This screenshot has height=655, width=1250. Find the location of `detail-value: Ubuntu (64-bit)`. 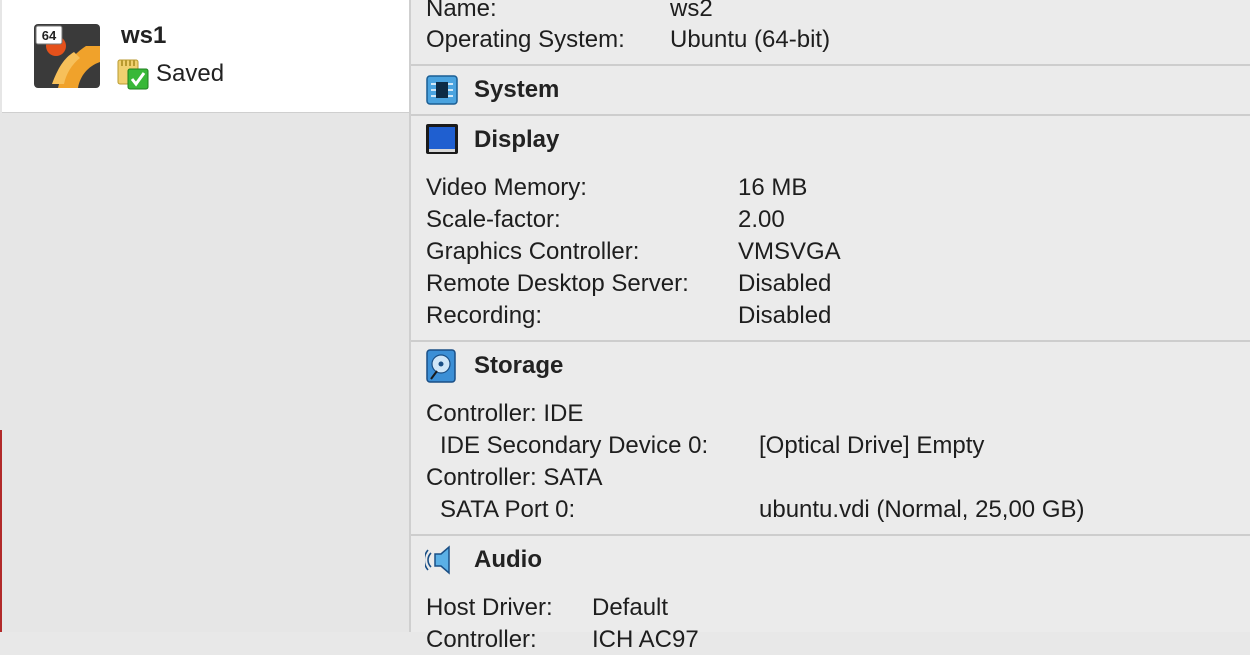

detail-value: Ubuntu (64-bit) is located at coordinates (750, 39).